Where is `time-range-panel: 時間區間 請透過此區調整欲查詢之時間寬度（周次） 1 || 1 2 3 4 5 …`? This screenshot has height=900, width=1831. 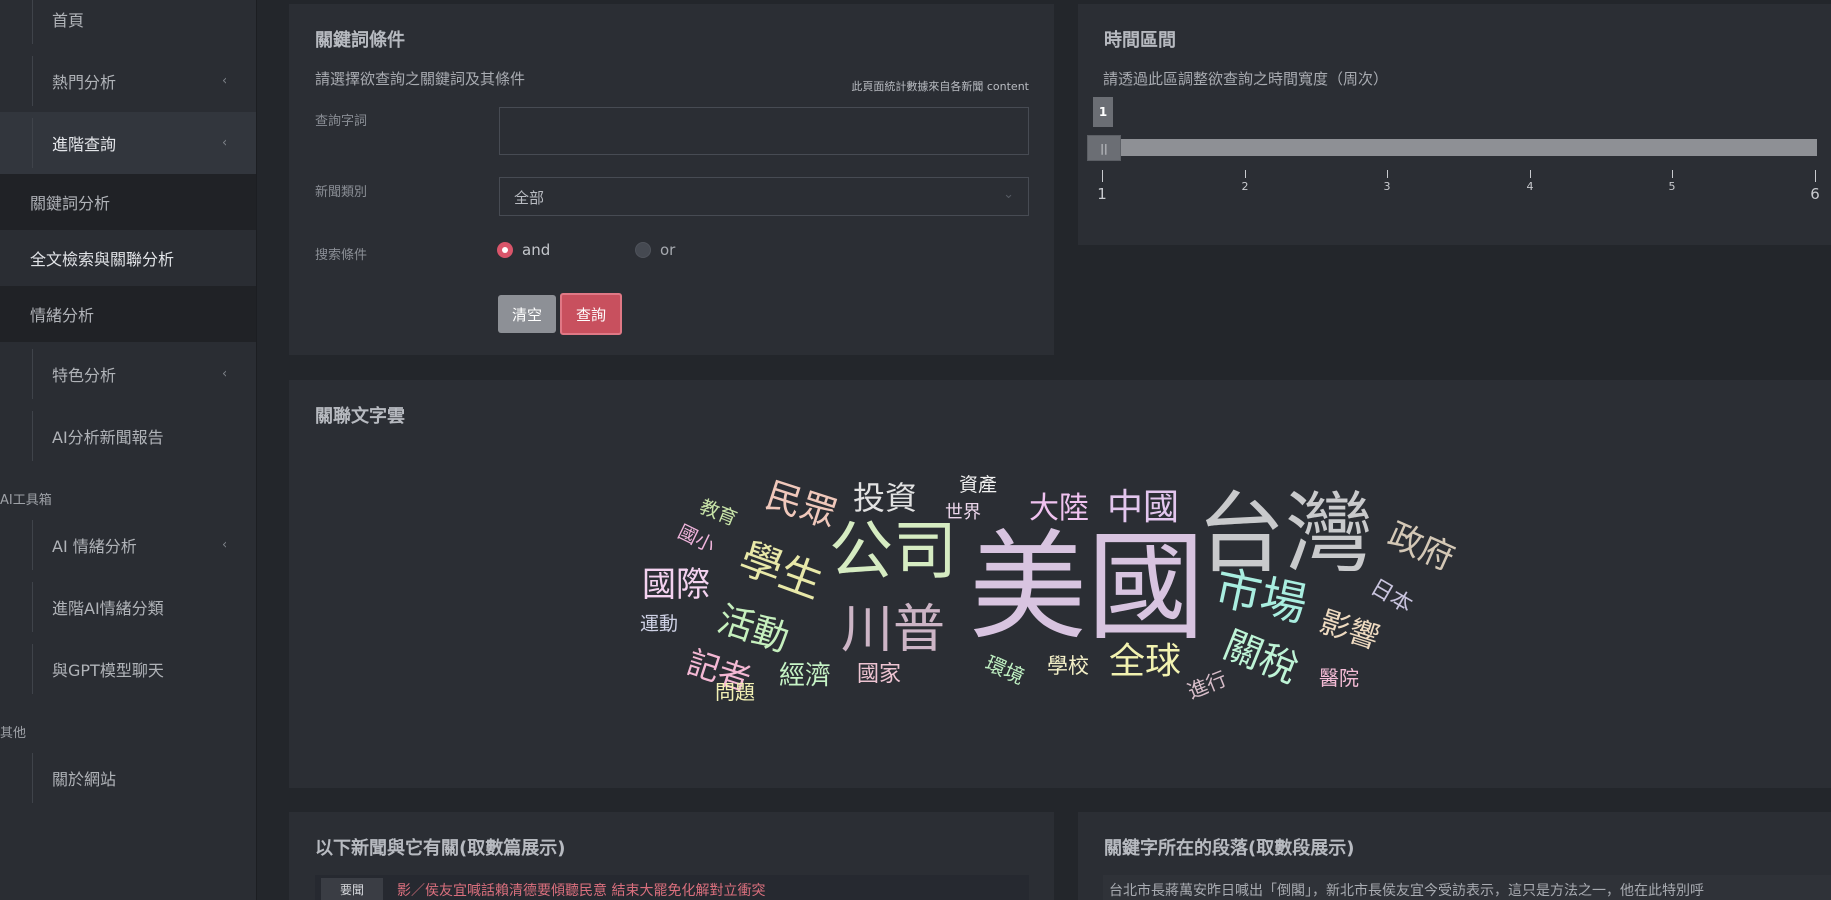 time-range-panel: 時間區間 請透過此區調整欲查詢之時間寬度（周次） 1 || 1 2 3 4 5 … is located at coordinates (1454, 124).